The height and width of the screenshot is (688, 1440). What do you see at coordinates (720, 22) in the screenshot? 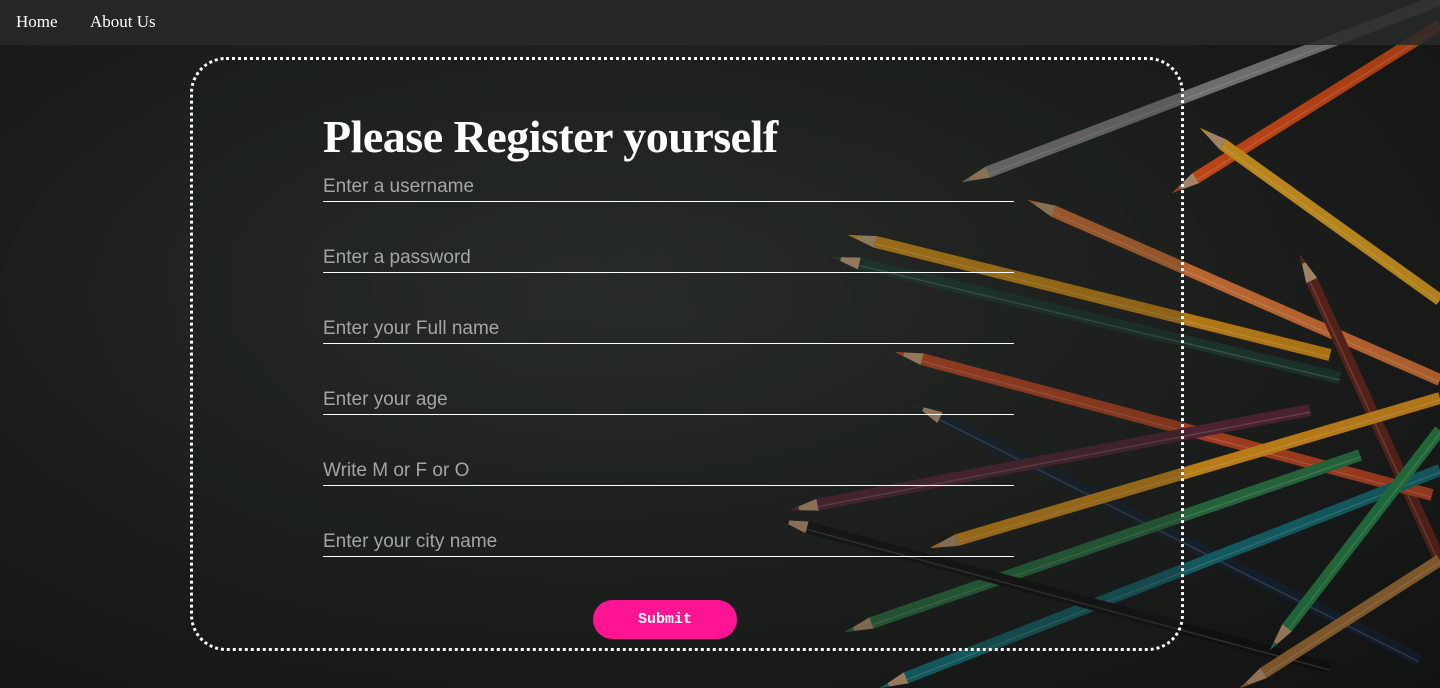
I see `navbar: Home About Us` at bounding box center [720, 22].